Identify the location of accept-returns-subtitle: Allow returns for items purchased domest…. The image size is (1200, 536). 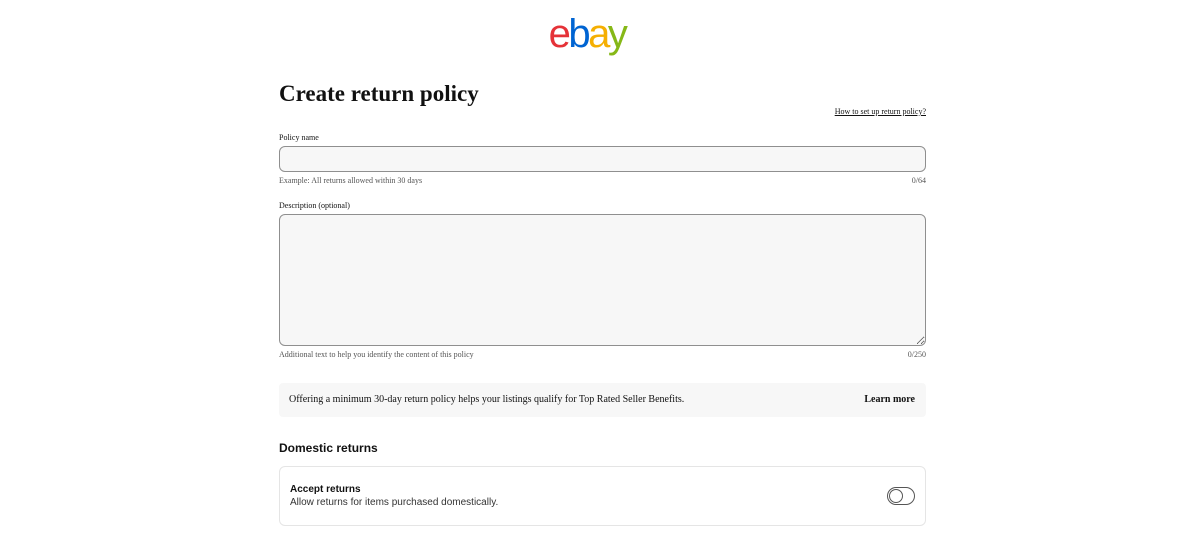
(394, 502).